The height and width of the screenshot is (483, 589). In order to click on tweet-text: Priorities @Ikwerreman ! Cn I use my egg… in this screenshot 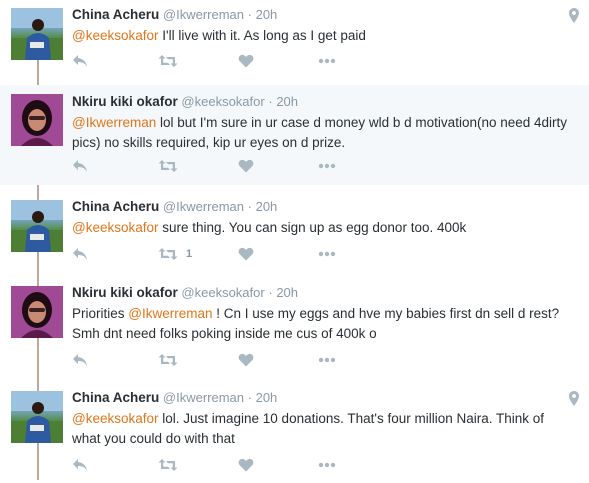, I will do `click(323, 324)`.